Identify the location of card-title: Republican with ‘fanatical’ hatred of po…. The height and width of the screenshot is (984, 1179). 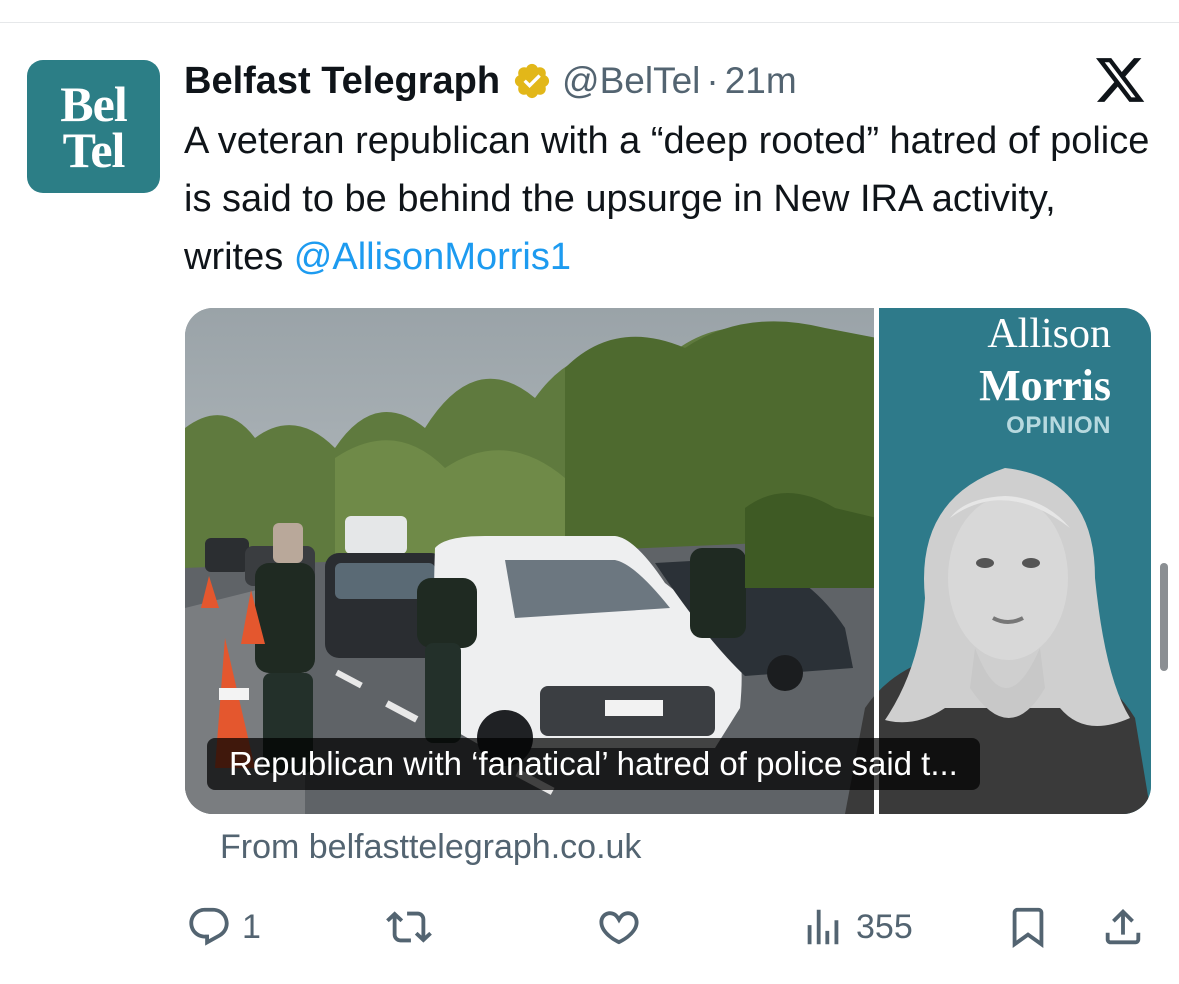
(593, 764).